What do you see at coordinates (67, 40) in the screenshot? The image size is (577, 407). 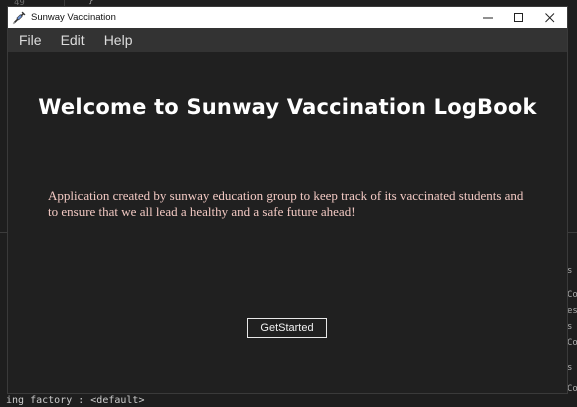 I see `menu-edit: Edit` at bounding box center [67, 40].